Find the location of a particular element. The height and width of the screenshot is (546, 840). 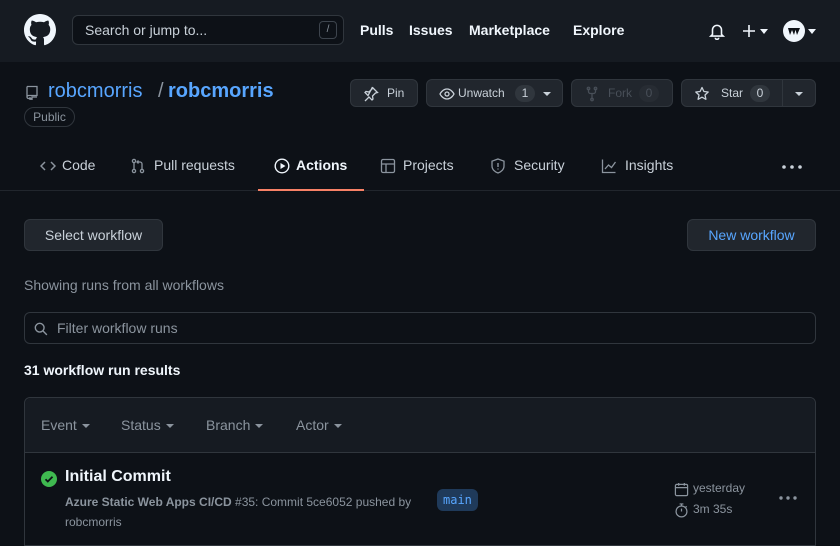

nav-marketplace: Marketplace is located at coordinates (509, 30).